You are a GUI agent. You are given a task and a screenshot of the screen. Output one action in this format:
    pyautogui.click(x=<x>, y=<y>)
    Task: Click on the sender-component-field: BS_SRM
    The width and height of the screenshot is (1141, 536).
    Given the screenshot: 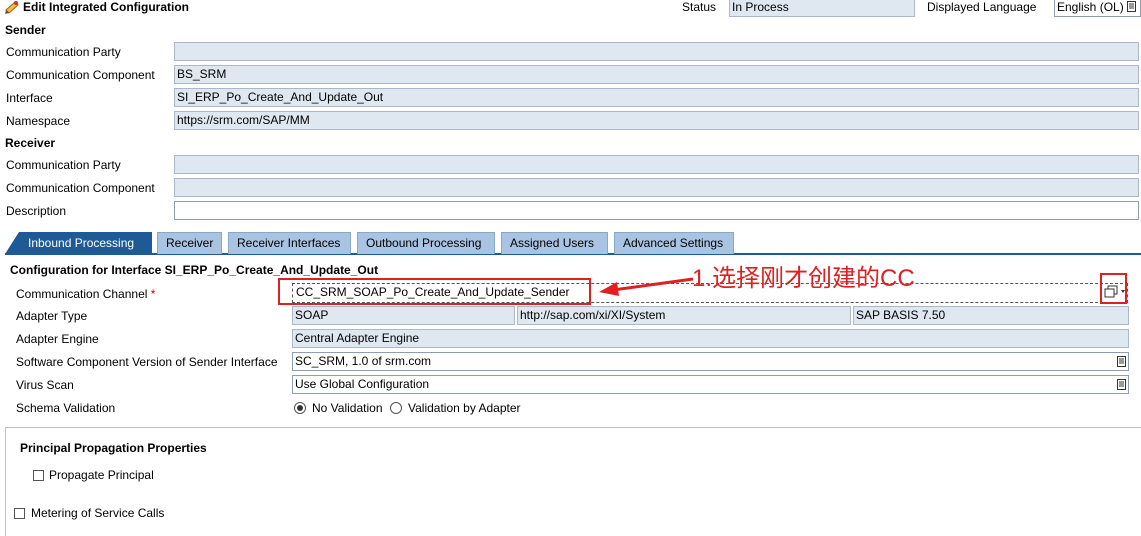 What is the action you would take?
    pyautogui.click(x=656, y=74)
    